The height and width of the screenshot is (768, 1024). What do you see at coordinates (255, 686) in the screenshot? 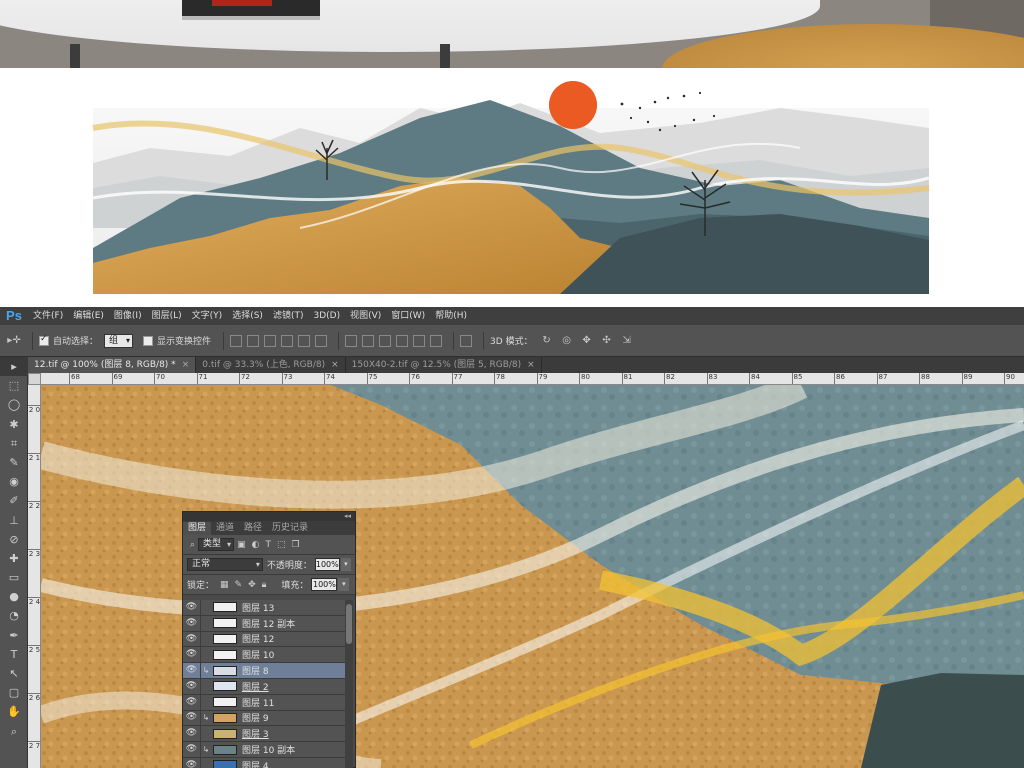
I see `layer-name: 图层 2` at bounding box center [255, 686].